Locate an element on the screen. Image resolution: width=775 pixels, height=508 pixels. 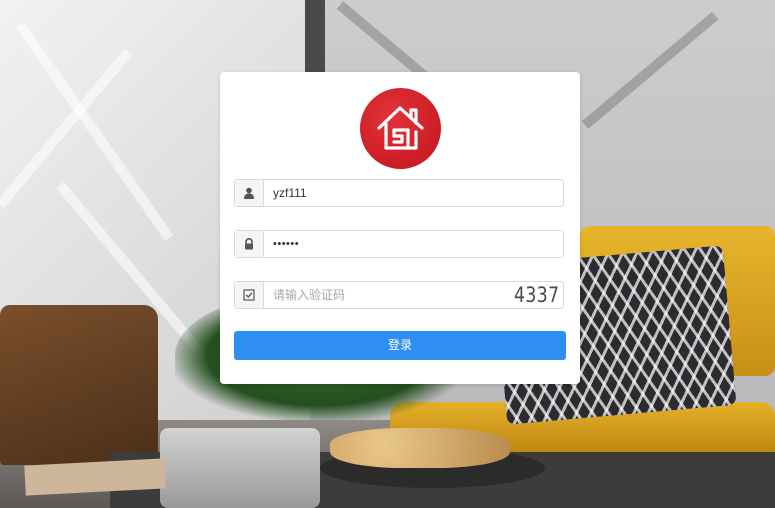
username-field: yzf111 is located at coordinates (399, 193).